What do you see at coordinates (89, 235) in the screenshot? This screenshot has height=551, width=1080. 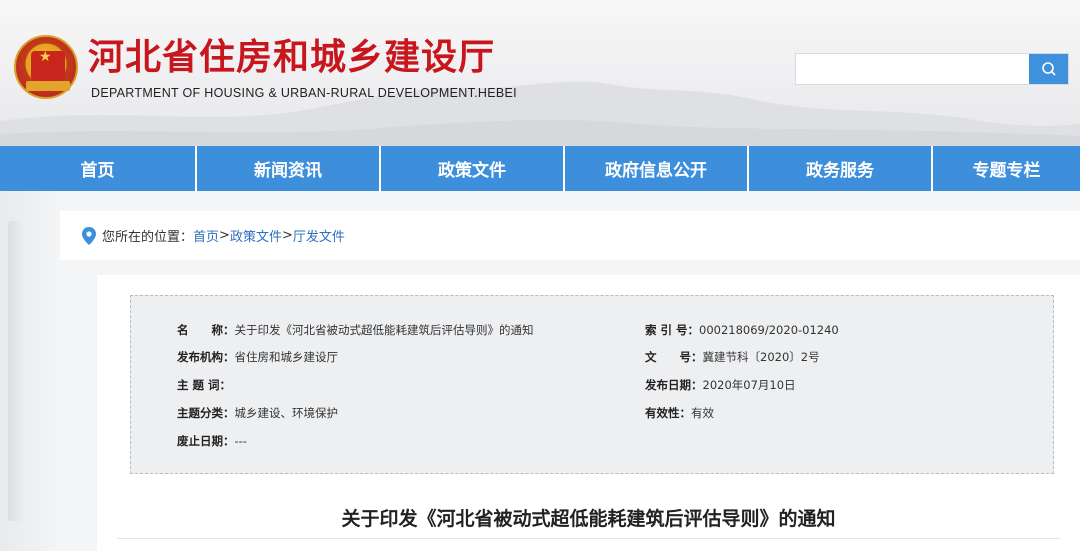 I see `location-pin-icon` at bounding box center [89, 235].